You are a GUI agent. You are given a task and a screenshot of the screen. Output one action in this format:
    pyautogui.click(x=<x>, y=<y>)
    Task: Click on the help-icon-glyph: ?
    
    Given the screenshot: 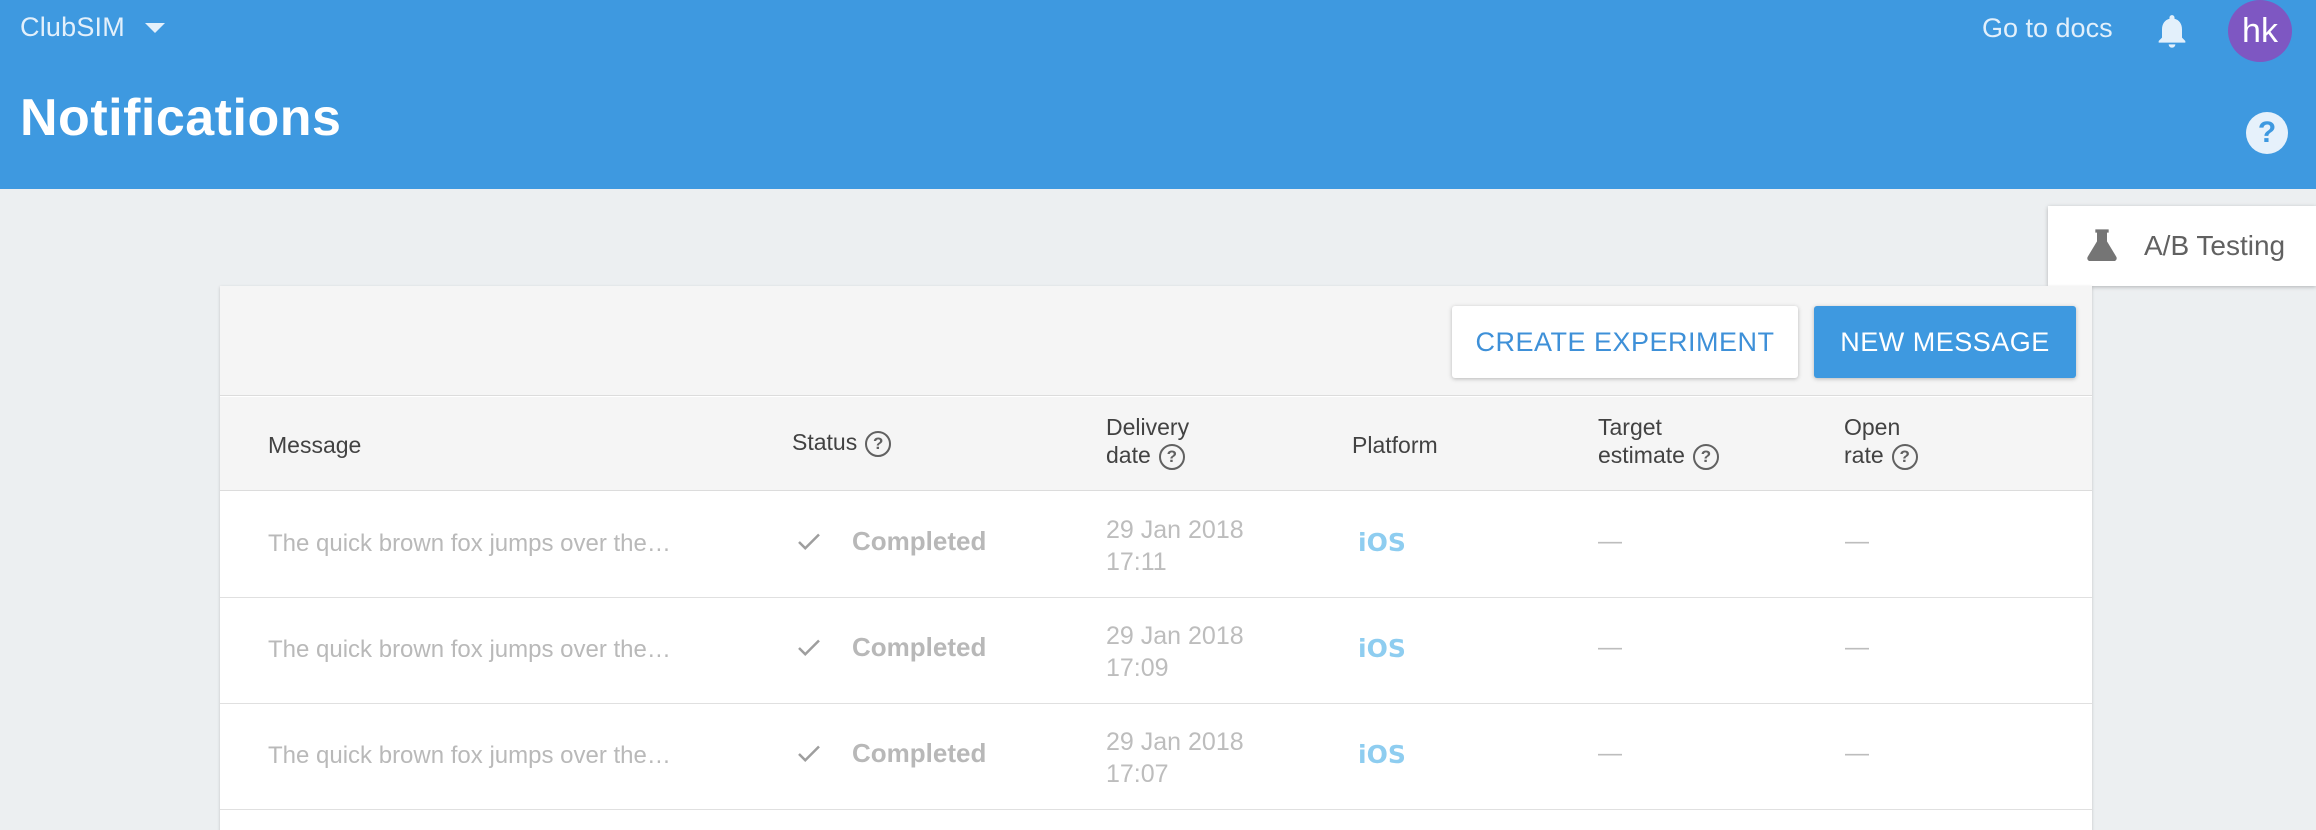 What is the action you would take?
    pyautogui.click(x=2267, y=132)
    